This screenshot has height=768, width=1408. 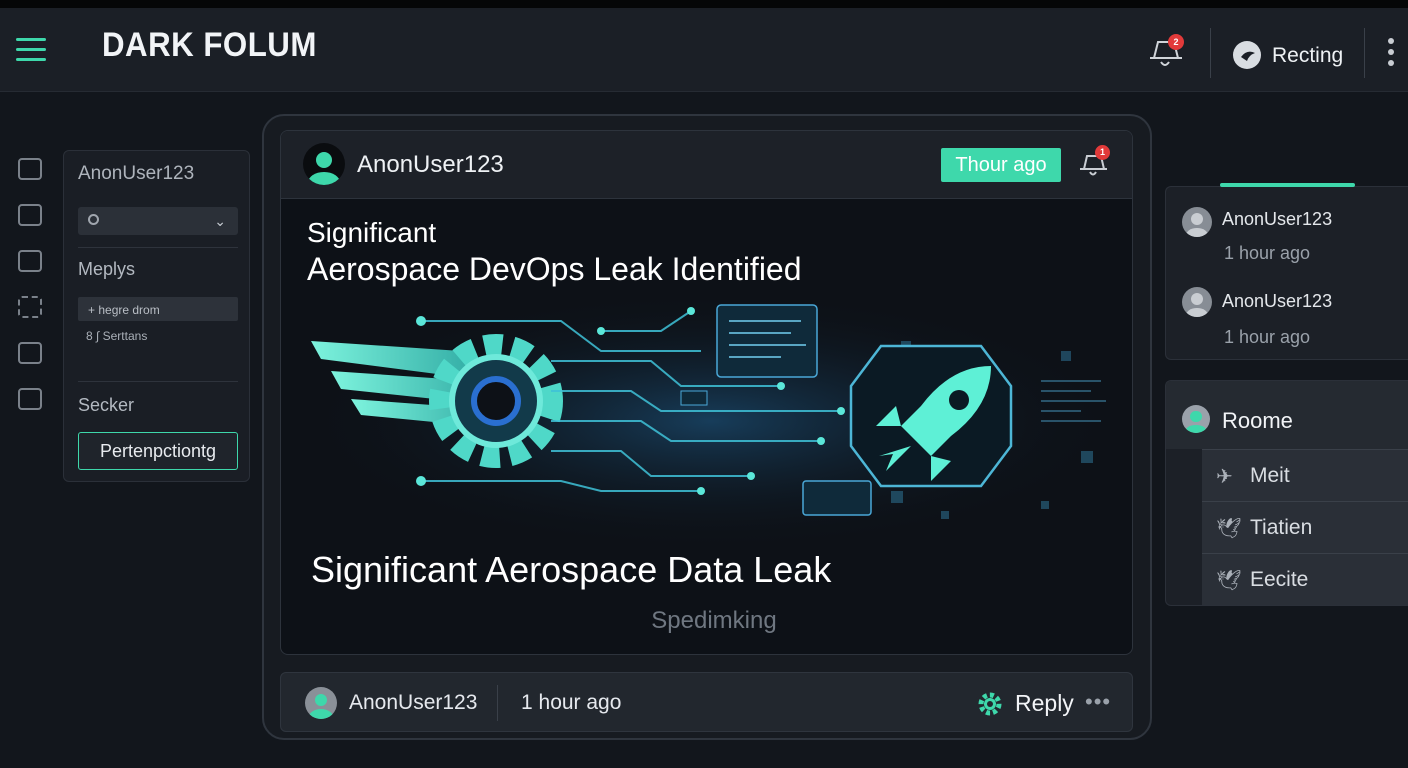 What do you see at coordinates (571, 569) in the screenshot?
I see `post-title: Significant Aerospace Data Leak` at bounding box center [571, 569].